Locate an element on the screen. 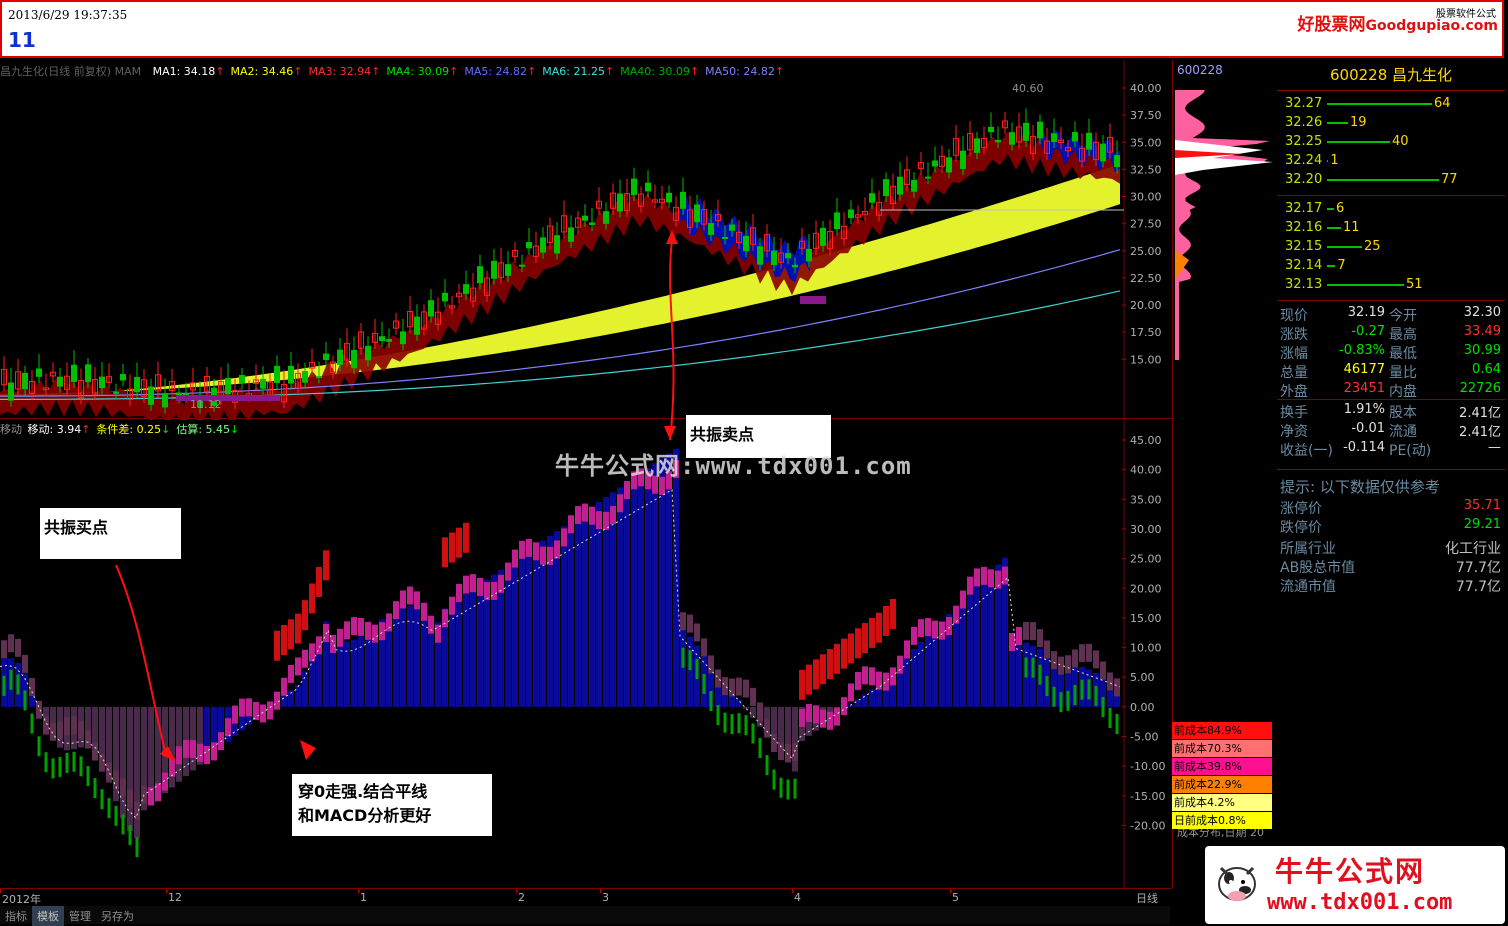 The height and width of the screenshot is (926, 1508). limit-value: 29.21 is located at coordinates (1482, 524).